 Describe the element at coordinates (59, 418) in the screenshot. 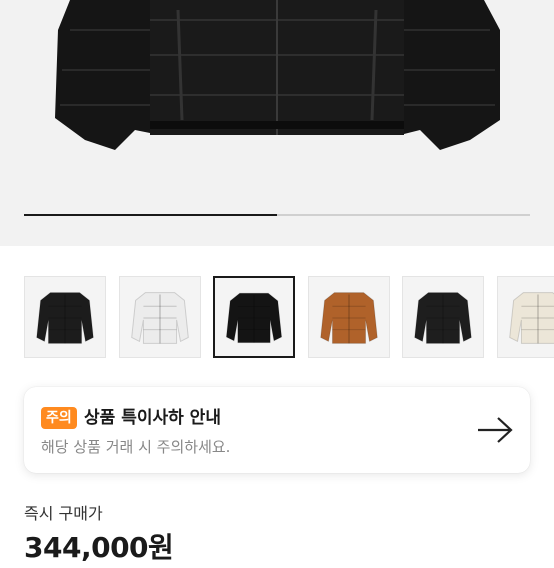

I see `warning-badge: 주의` at that location.